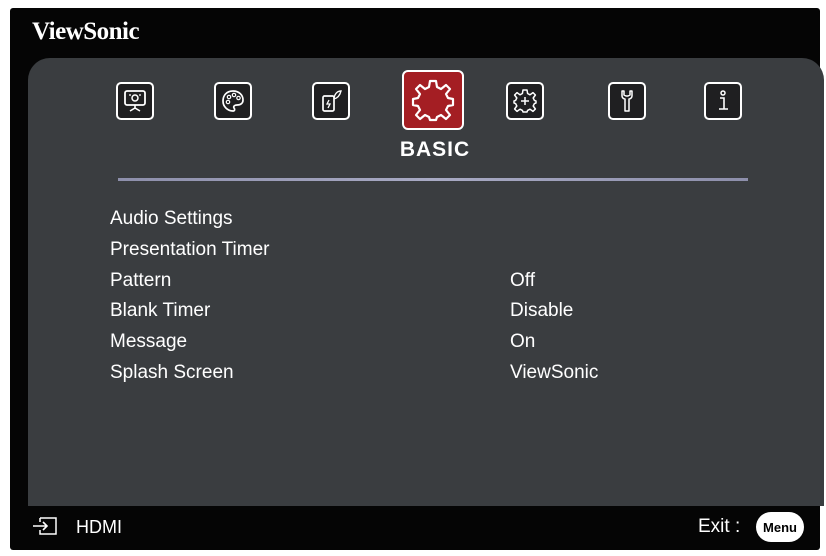 This screenshot has height=556, width=826. Describe the element at coordinates (141, 280) in the screenshot. I see `menu-item-label: Pattern` at that location.